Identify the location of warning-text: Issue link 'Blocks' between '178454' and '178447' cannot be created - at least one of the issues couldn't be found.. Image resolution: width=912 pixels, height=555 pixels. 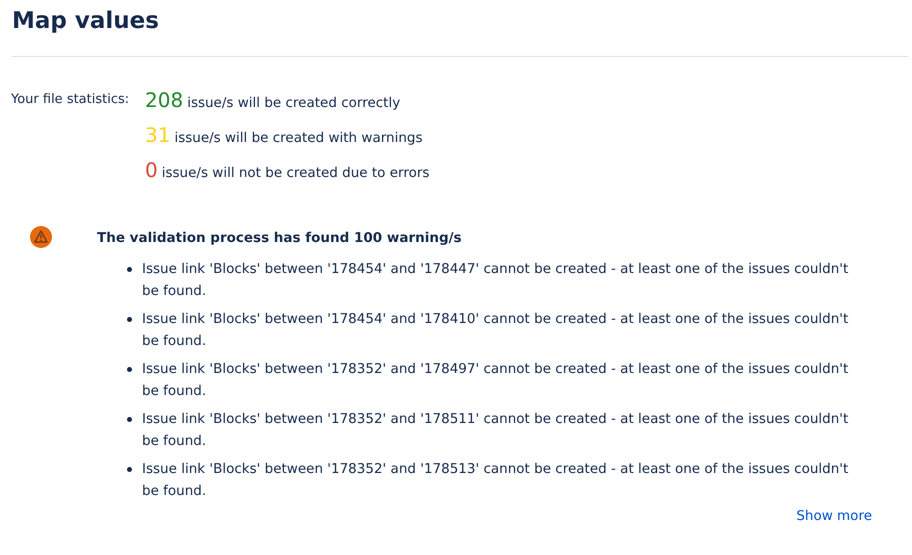
(496, 280).